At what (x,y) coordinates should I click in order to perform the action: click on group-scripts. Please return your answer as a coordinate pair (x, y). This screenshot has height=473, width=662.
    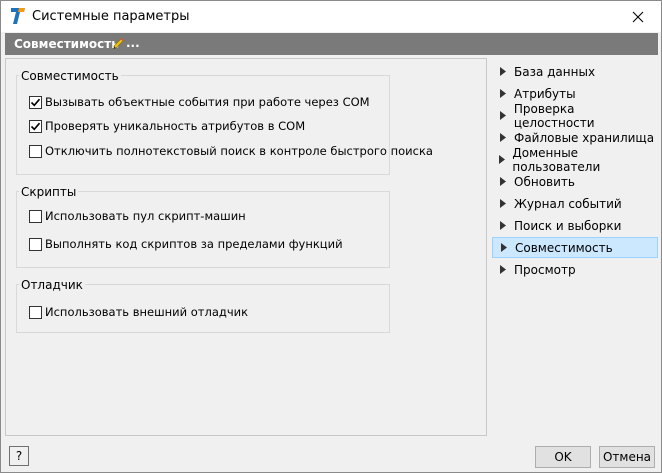
    Looking at the image, I should click on (203, 229).